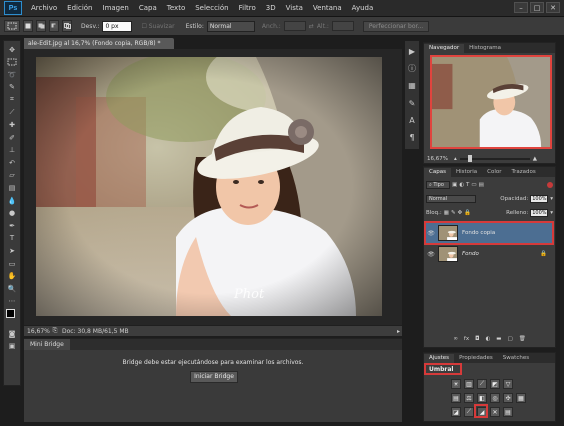 The image size is (564, 426). I want to click on selective-color-icon: ✕, so click(495, 412).